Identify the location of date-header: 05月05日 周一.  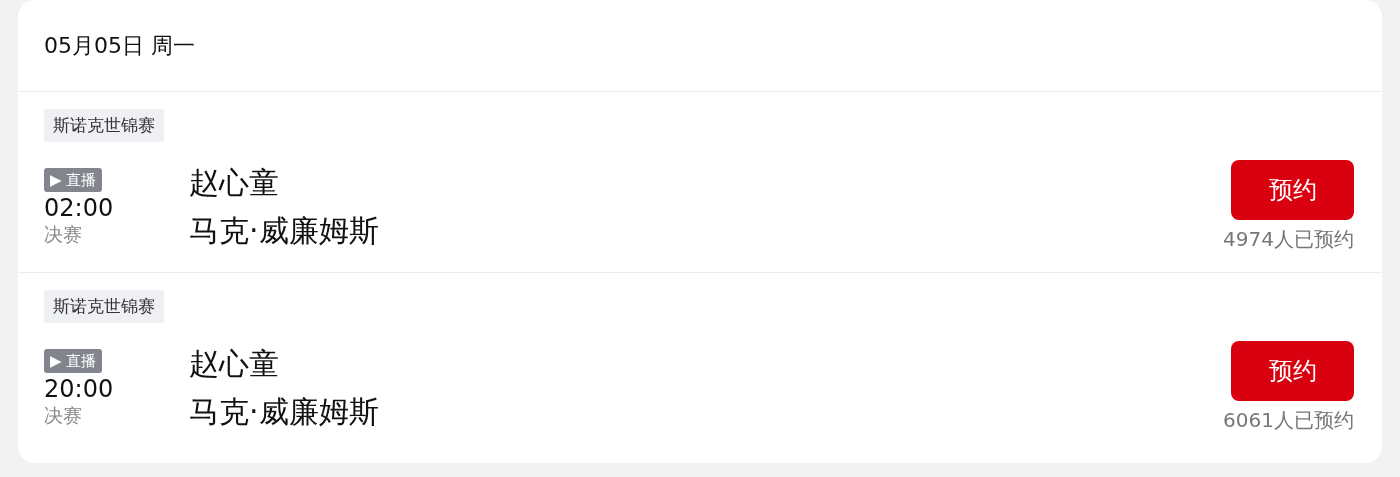
(119, 45).